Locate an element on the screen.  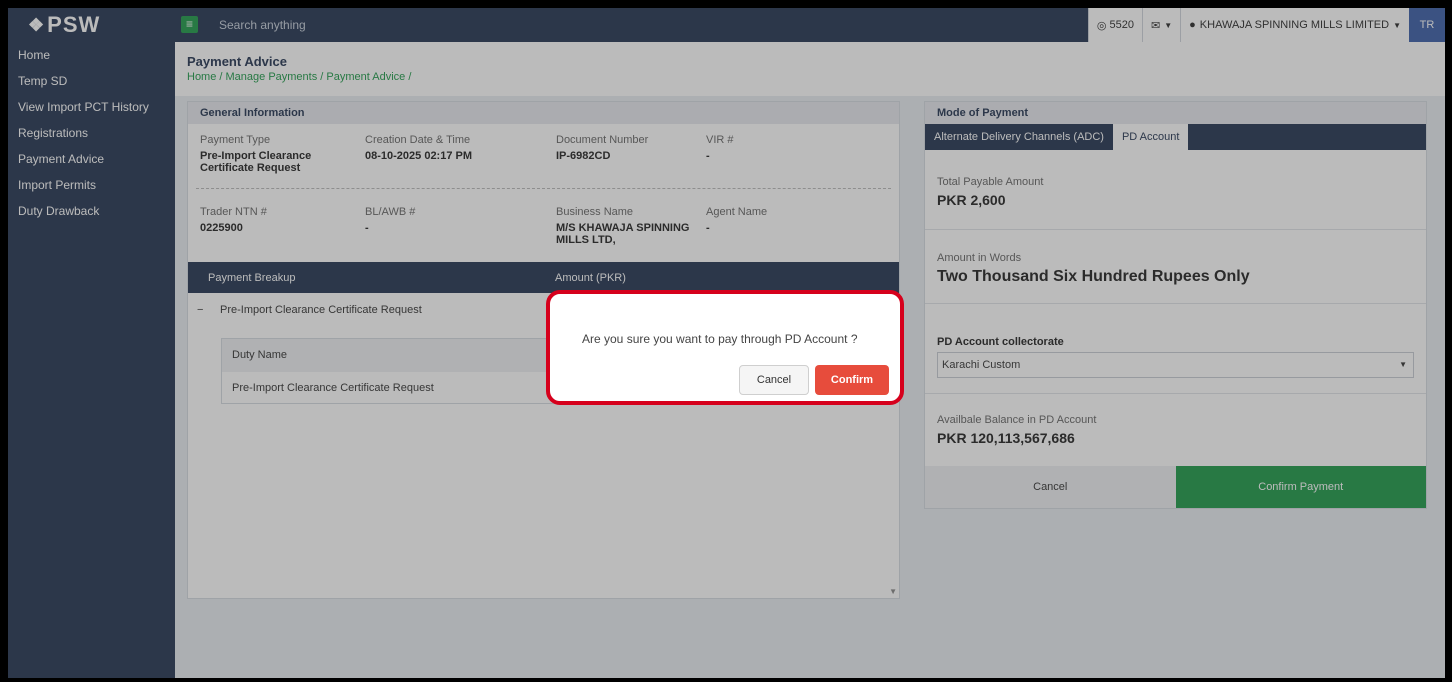
agent-name-field: Agent Name - is located at coordinates (786, 226).